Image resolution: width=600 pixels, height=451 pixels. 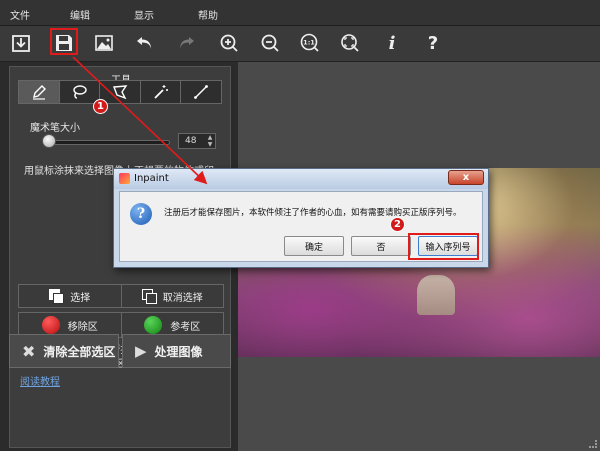 What do you see at coordinates (21, 43) in the screenshot?
I see `open-file-icon` at bounding box center [21, 43].